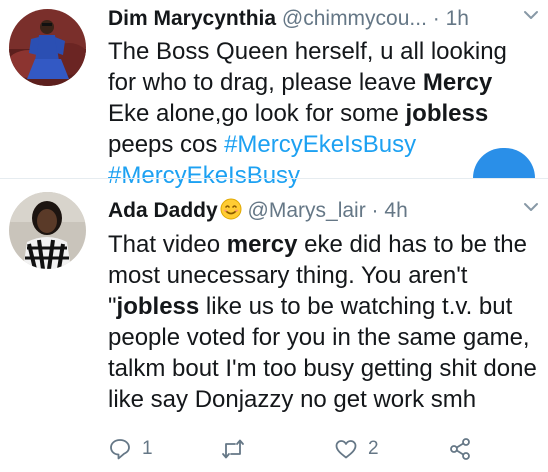 This screenshot has height=472, width=548. Describe the element at coordinates (233, 449) in the screenshot. I see `retweet-icon` at that location.